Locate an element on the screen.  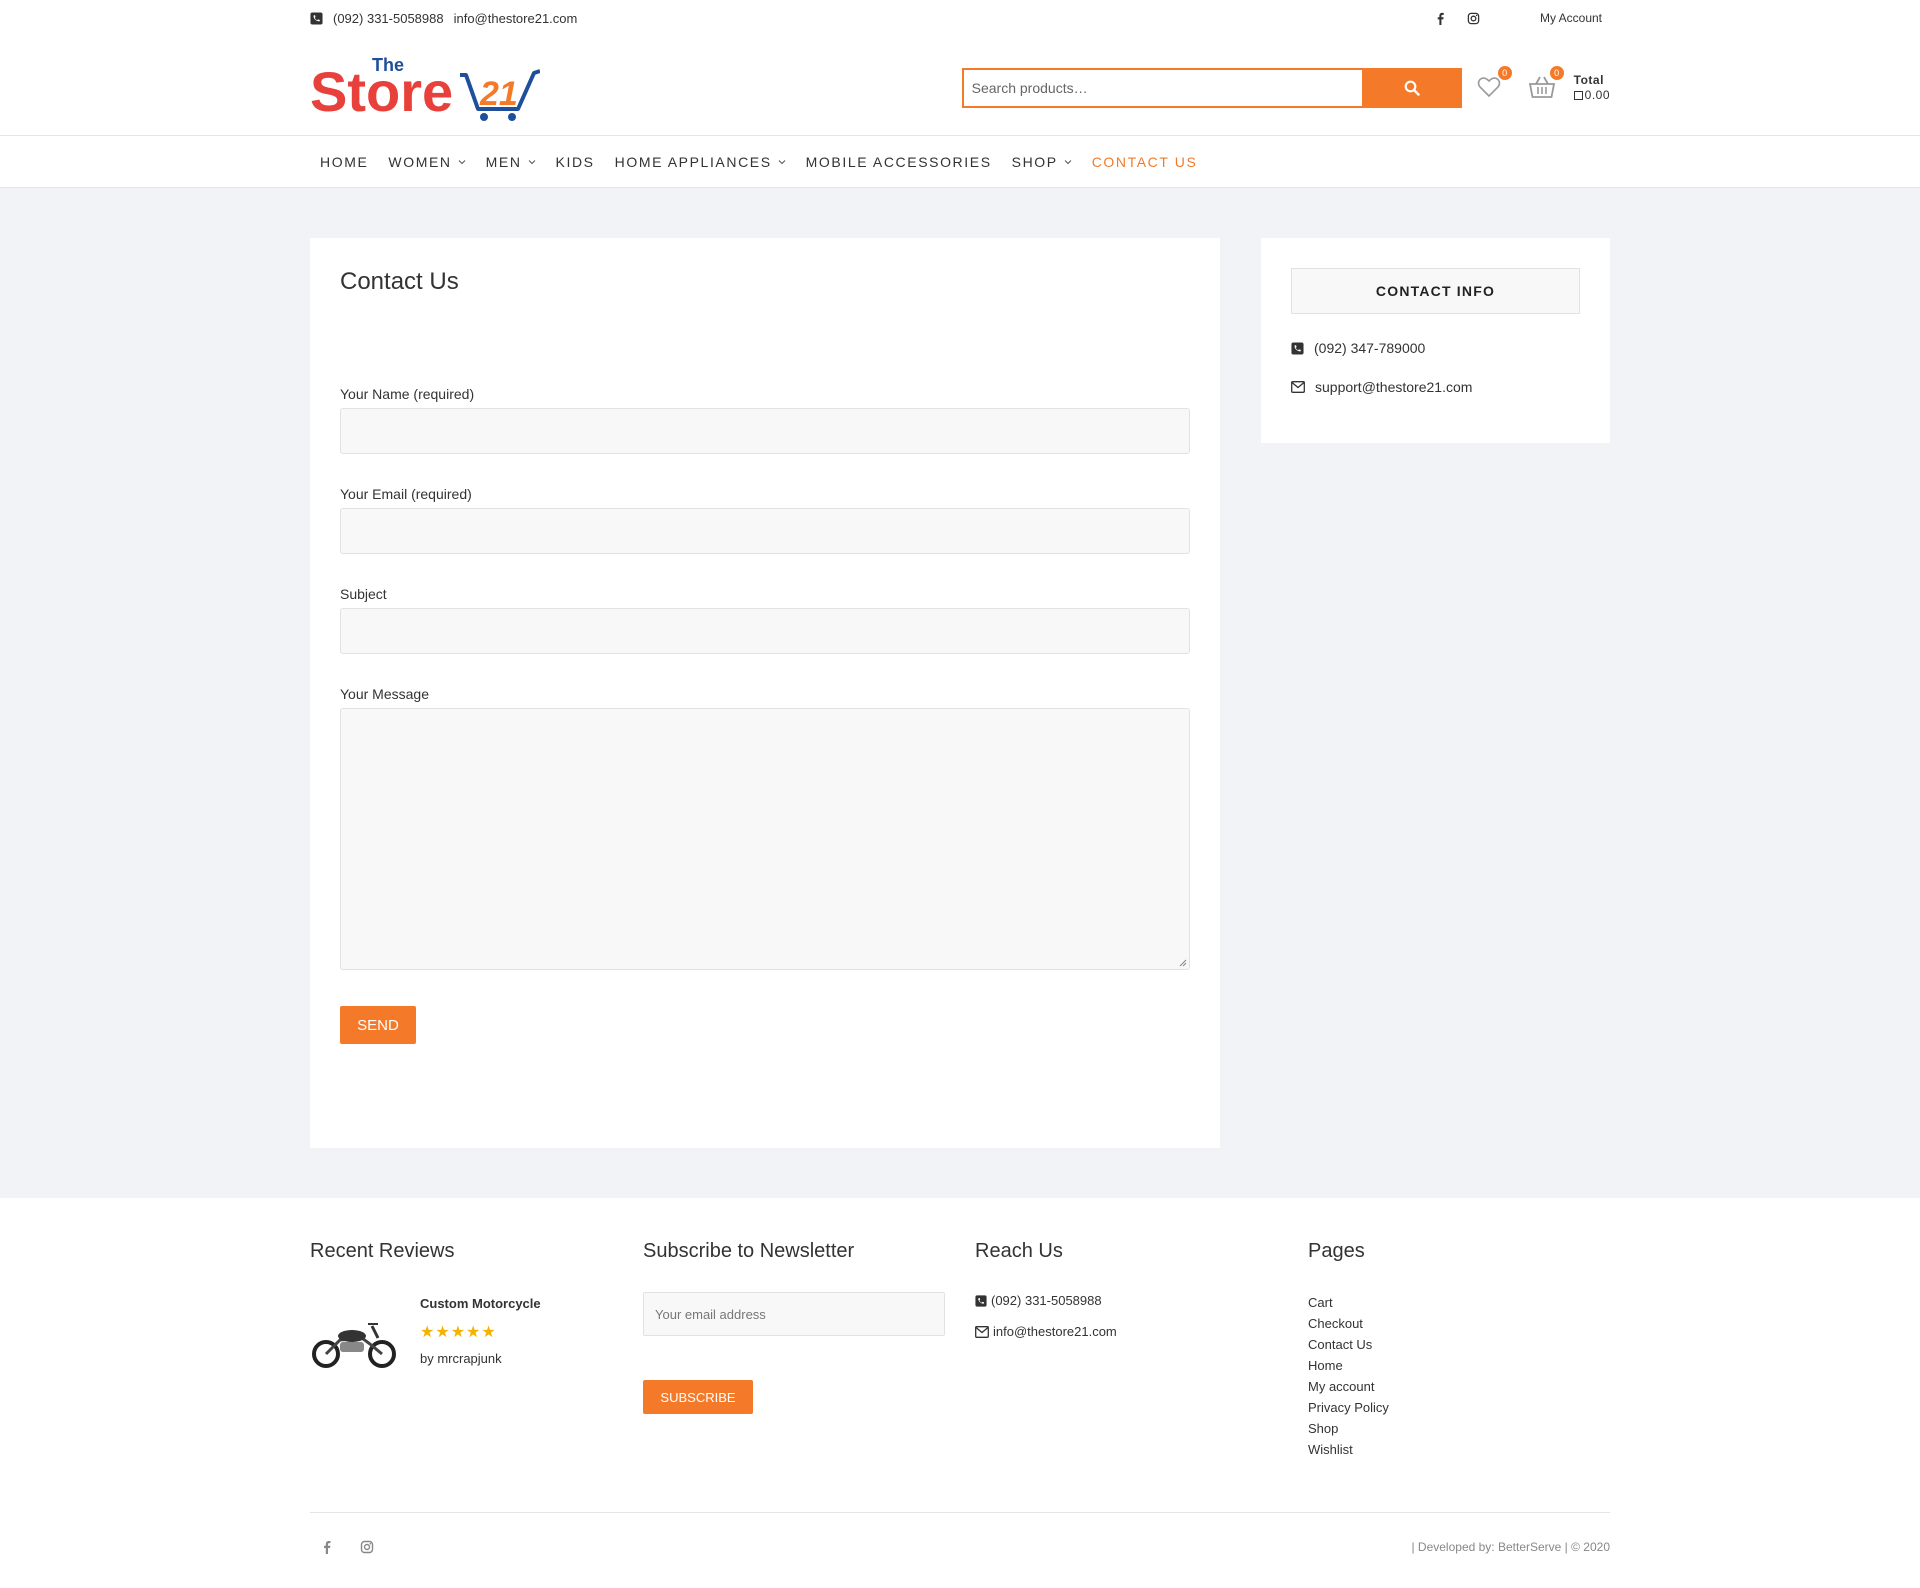
nav-contact-us-label: CONTACT US is located at coordinates (1144, 161).